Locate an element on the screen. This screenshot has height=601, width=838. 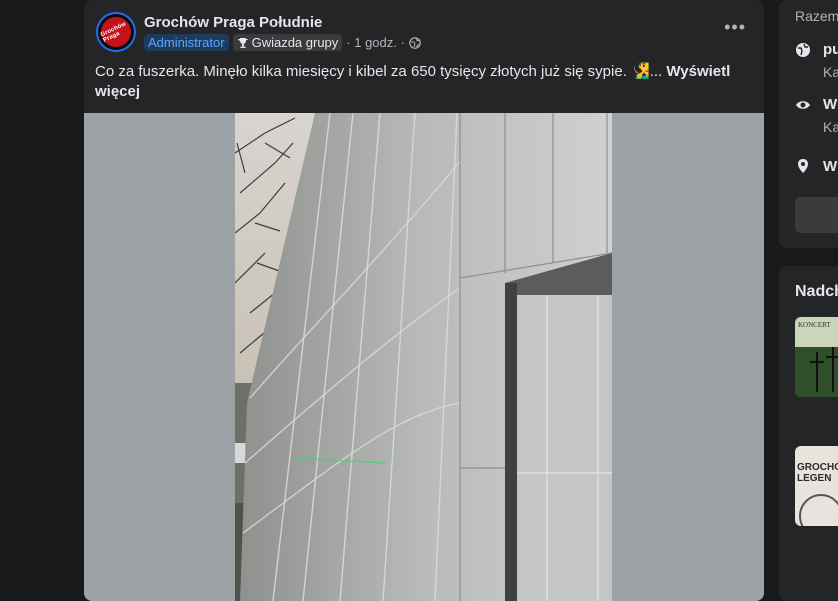
event-image-1: KONCERT is located at coordinates (816, 357).